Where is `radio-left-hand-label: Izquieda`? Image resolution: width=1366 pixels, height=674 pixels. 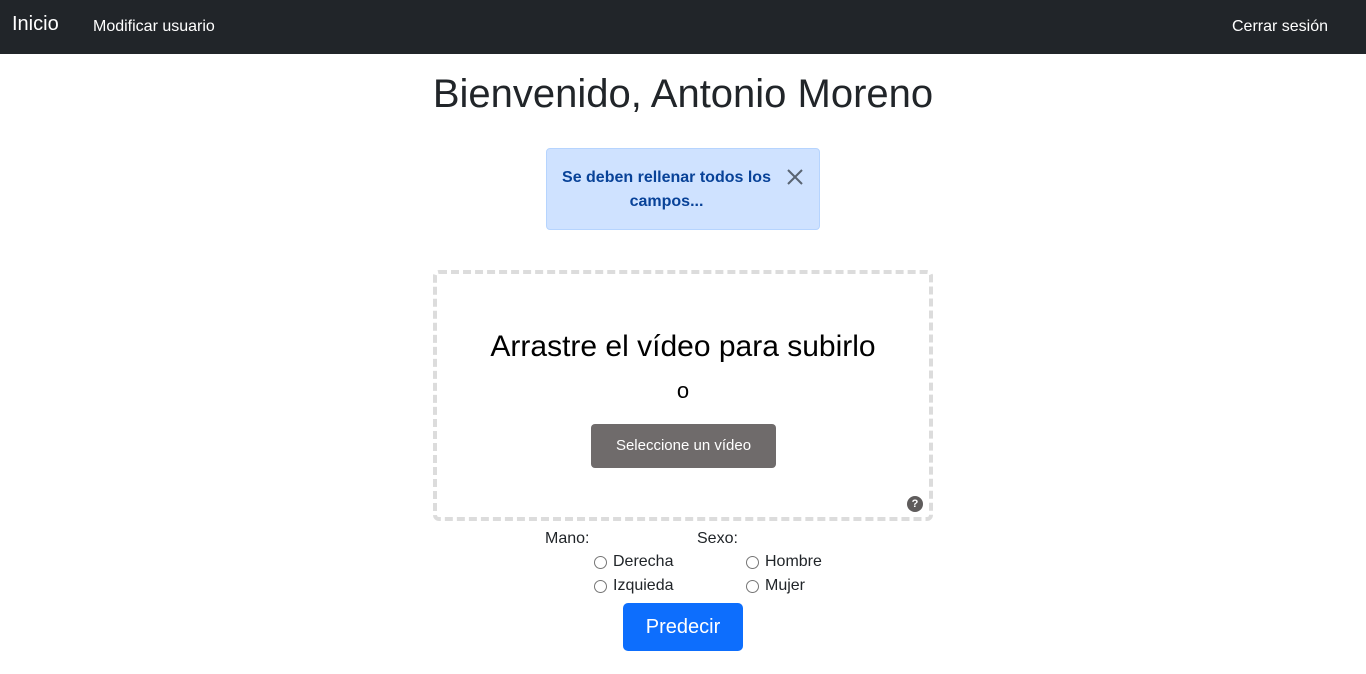 radio-left-hand-label: Izquieda is located at coordinates (643, 586).